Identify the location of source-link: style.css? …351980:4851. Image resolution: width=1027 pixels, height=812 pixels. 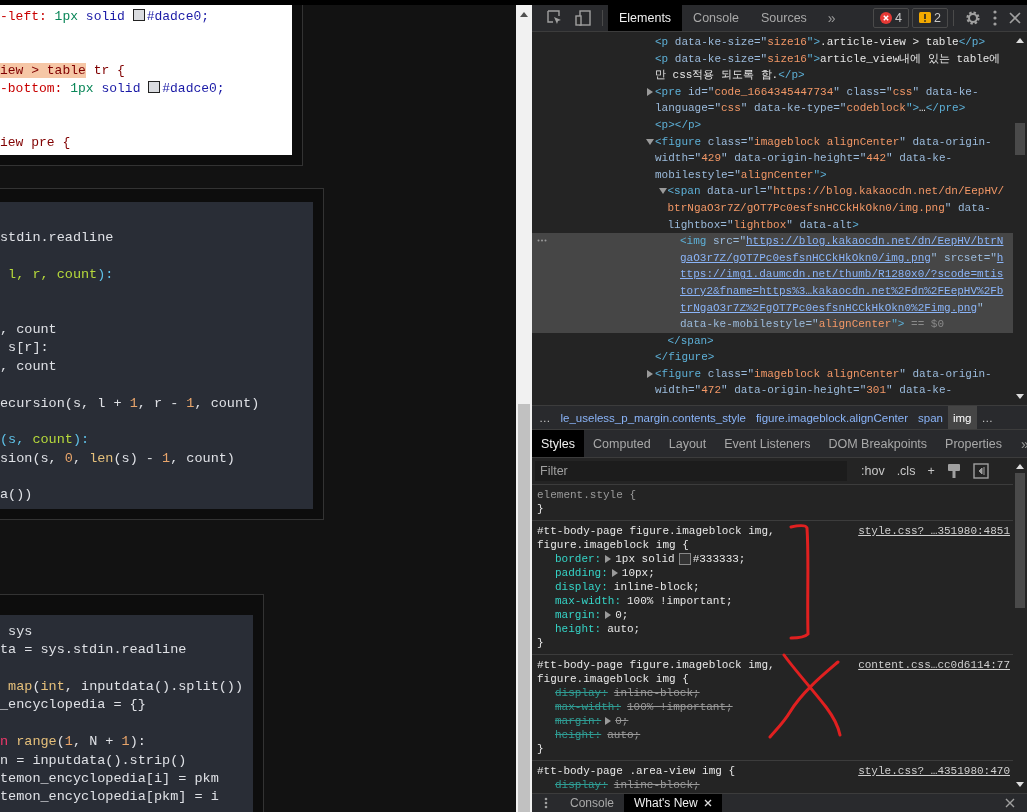
(934, 538).